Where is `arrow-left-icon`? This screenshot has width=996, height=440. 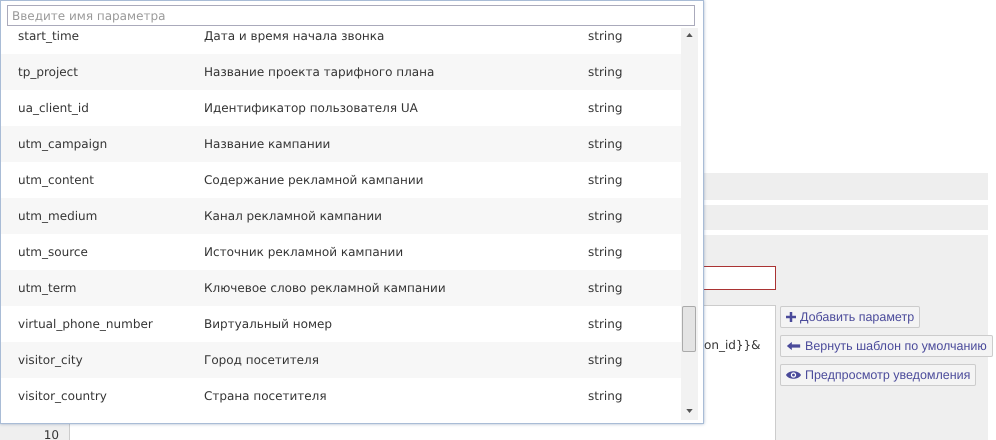 arrow-left-icon is located at coordinates (793, 346).